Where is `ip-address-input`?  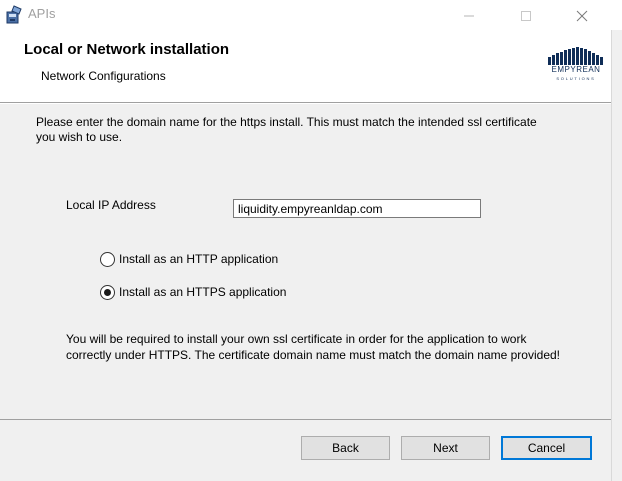 ip-address-input is located at coordinates (357, 208).